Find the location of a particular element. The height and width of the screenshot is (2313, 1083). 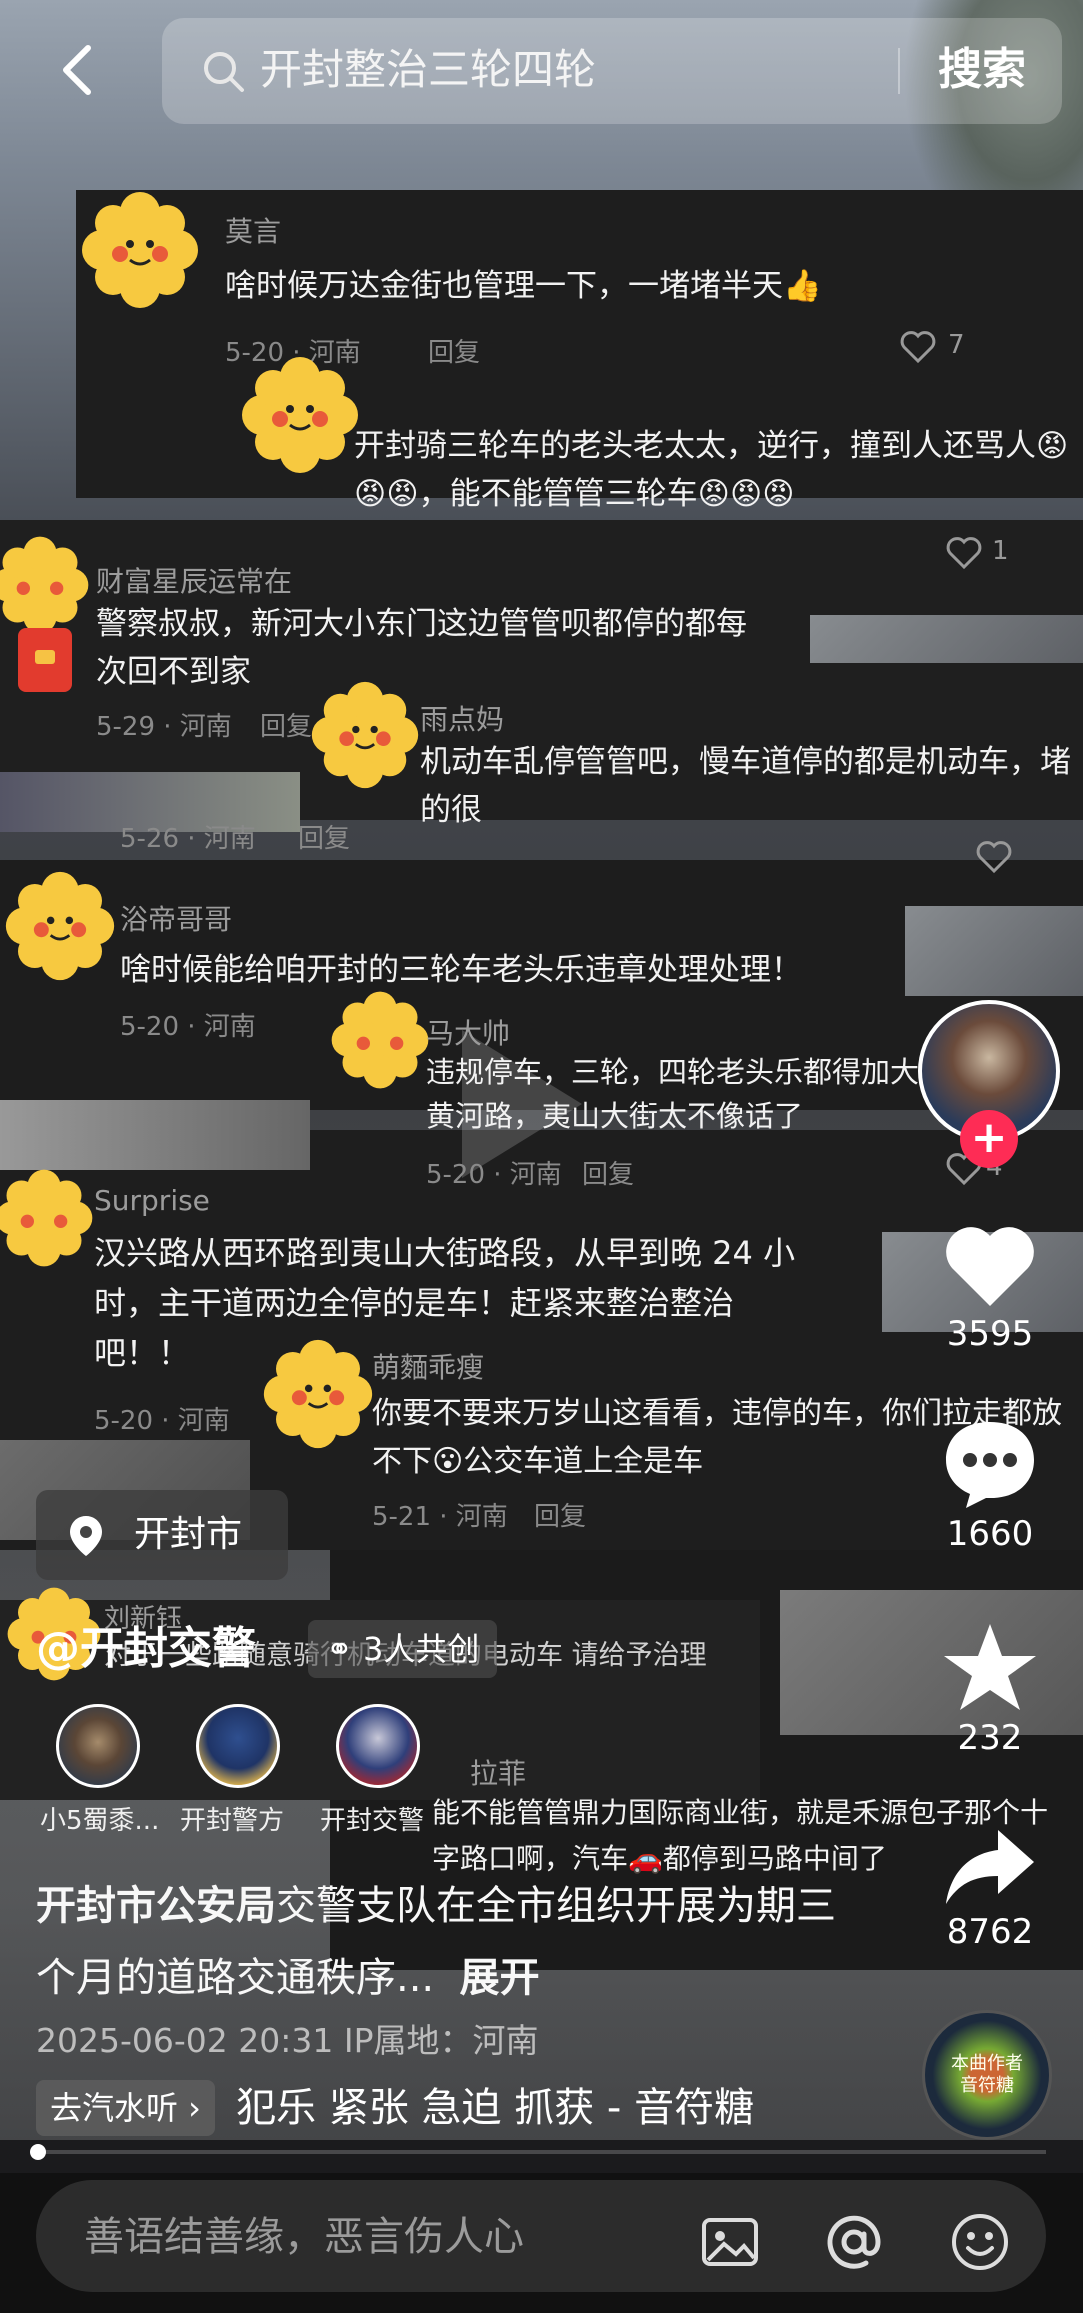

link-icon: ⚭ is located at coordinates (344, 1649).